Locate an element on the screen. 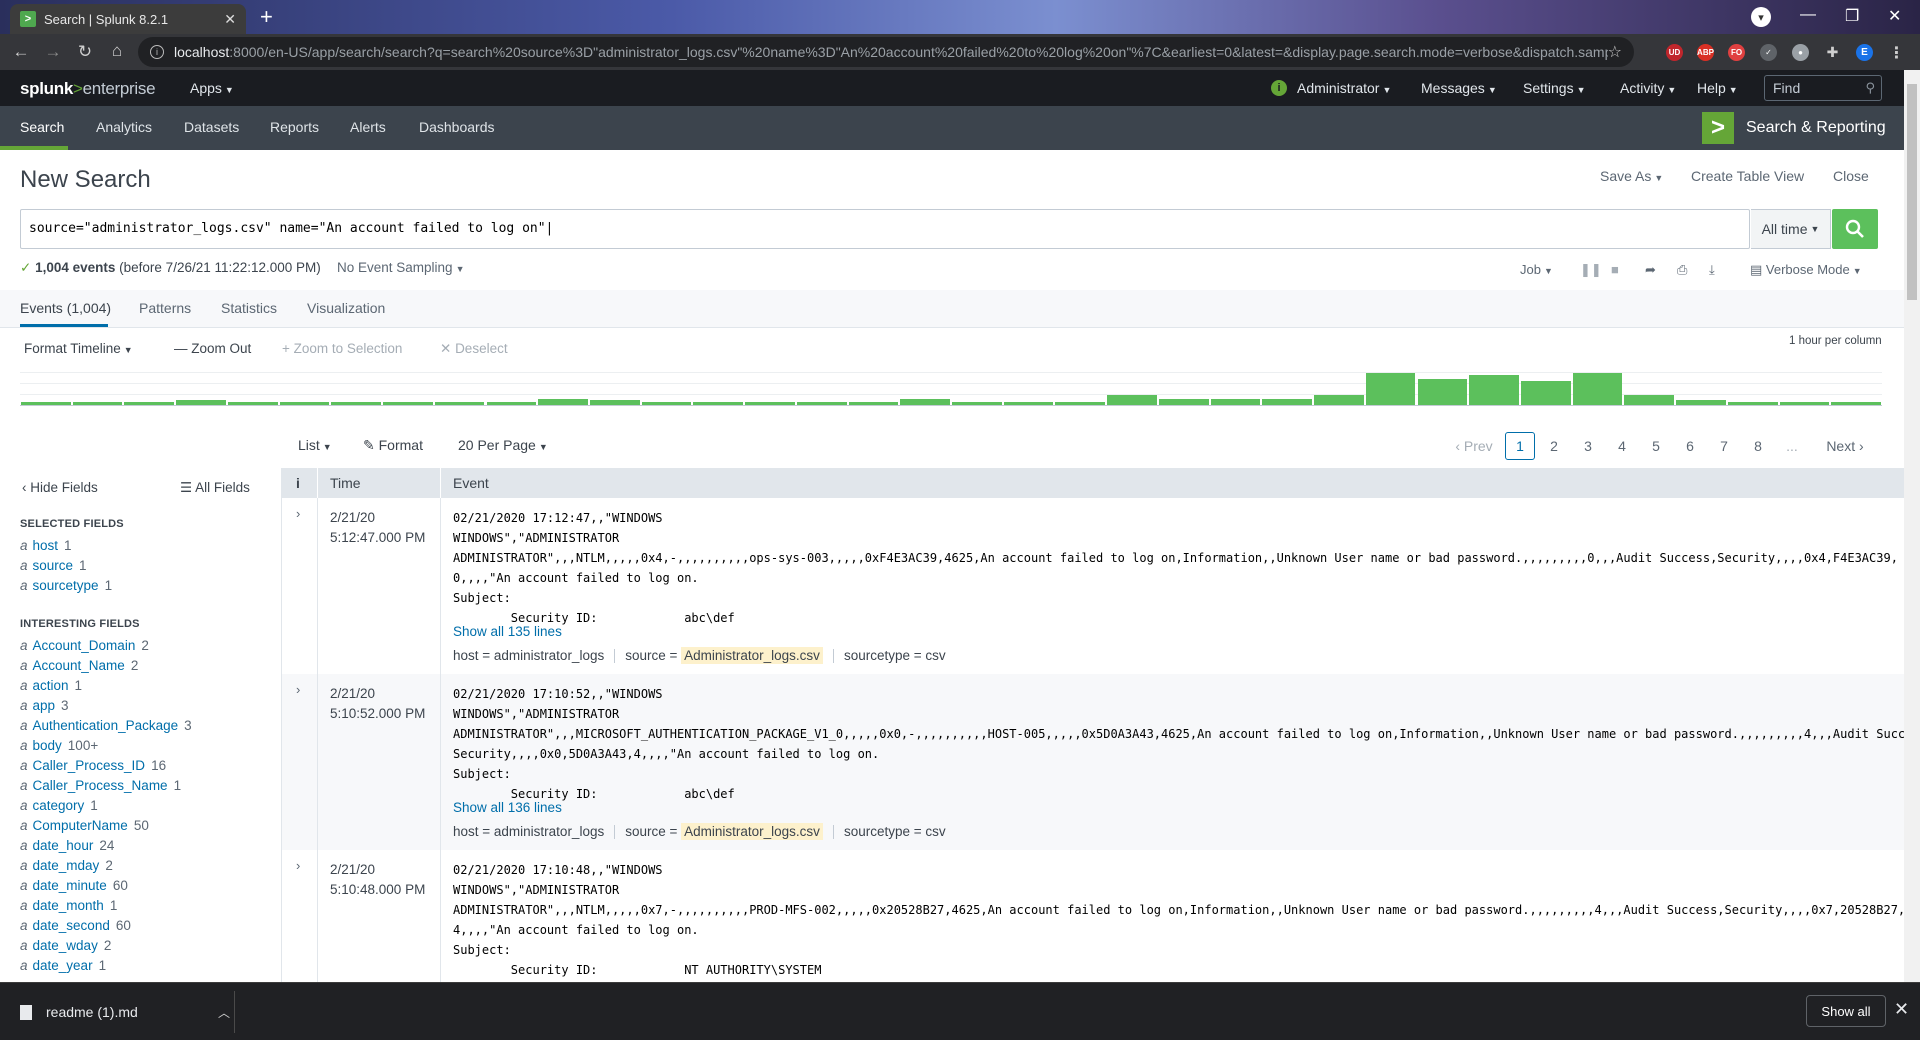 The image size is (1920, 1040). reload-icon: ↻ is located at coordinates (85, 52).